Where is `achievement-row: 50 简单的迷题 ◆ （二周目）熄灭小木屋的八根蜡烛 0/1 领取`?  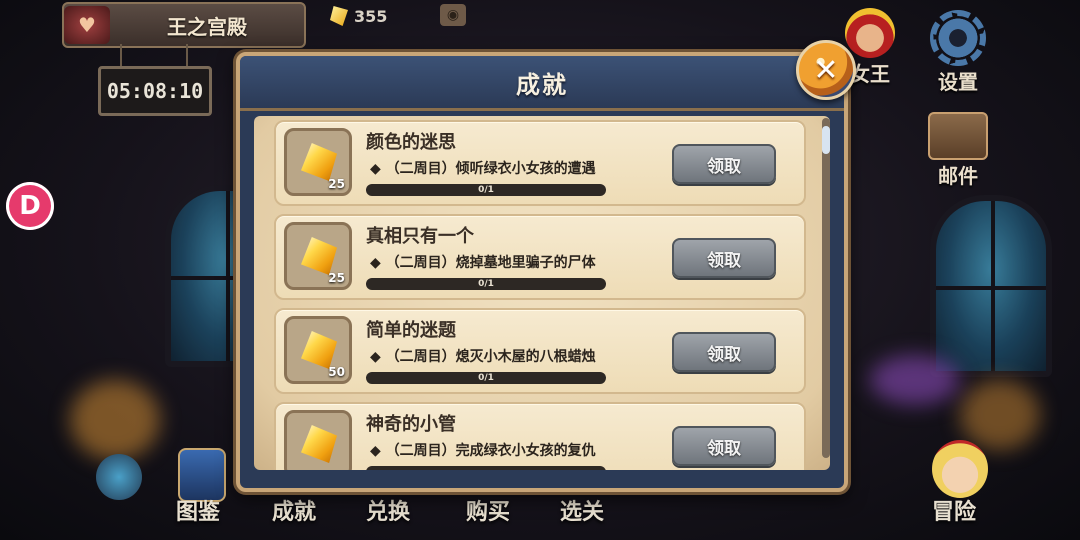
achievement-row: 50 简单的迷题 ◆ （二周目）熄灭小木屋的八根蜡烛 0/1 领取 is located at coordinates (540, 351).